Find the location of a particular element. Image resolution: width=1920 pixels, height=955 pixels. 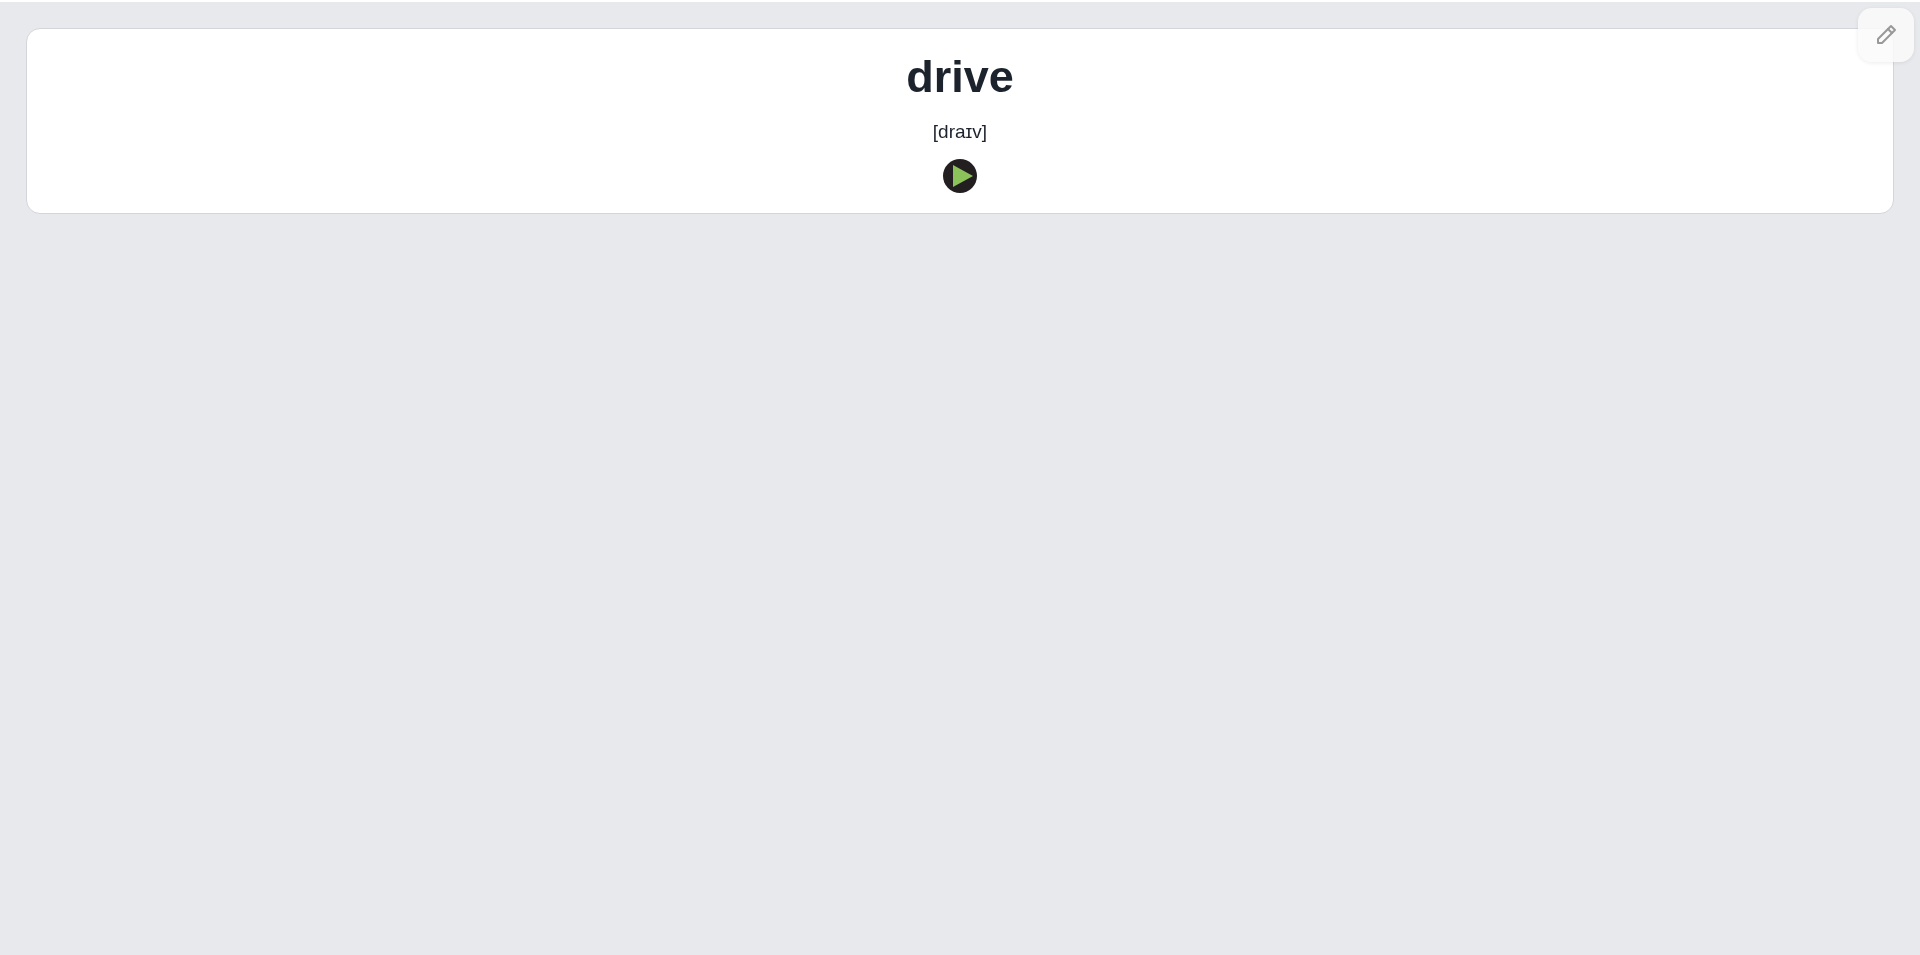

play-icon is located at coordinates (960, 176).